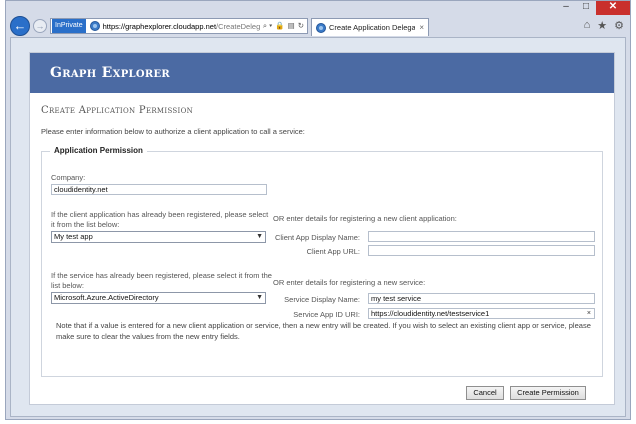  What do you see at coordinates (421, 27) in the screenshot?
I see `tab-close-icon: ×` at bounding box center [421, 27].